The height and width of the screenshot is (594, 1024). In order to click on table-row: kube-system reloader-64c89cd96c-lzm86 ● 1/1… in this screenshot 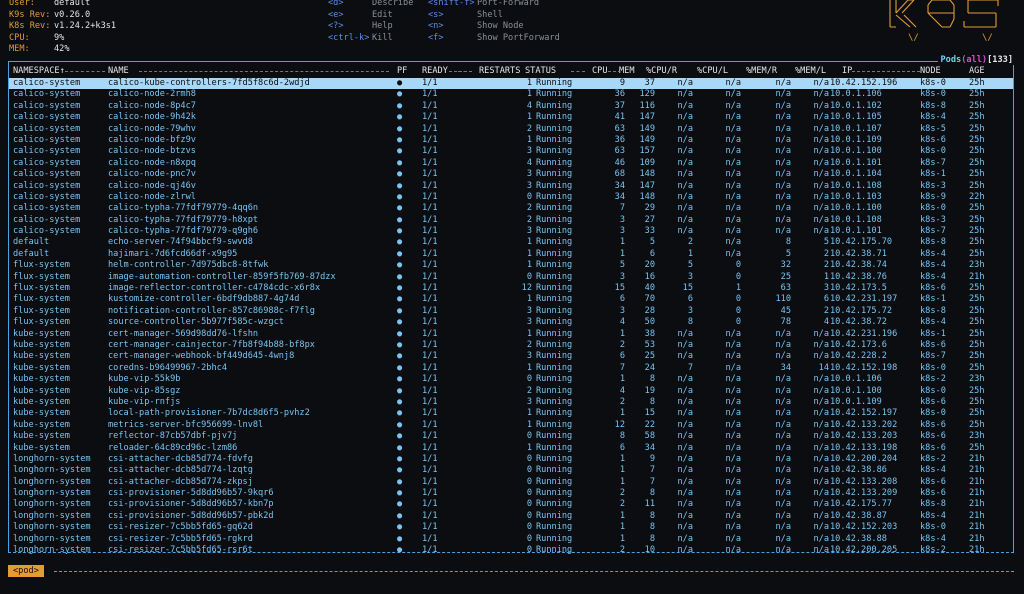, I will do `click(511, 448)`.